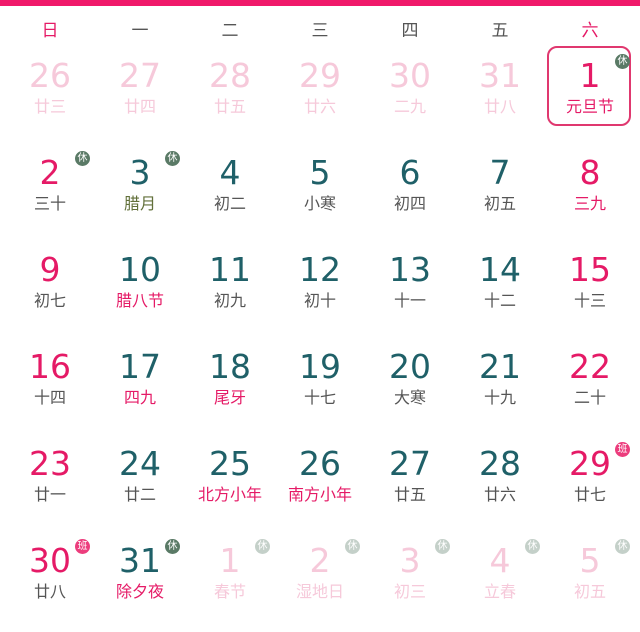 This screenshot has width=640, height=632. I want to click on calendar-day: 10 腊八节, so click(140, 292).